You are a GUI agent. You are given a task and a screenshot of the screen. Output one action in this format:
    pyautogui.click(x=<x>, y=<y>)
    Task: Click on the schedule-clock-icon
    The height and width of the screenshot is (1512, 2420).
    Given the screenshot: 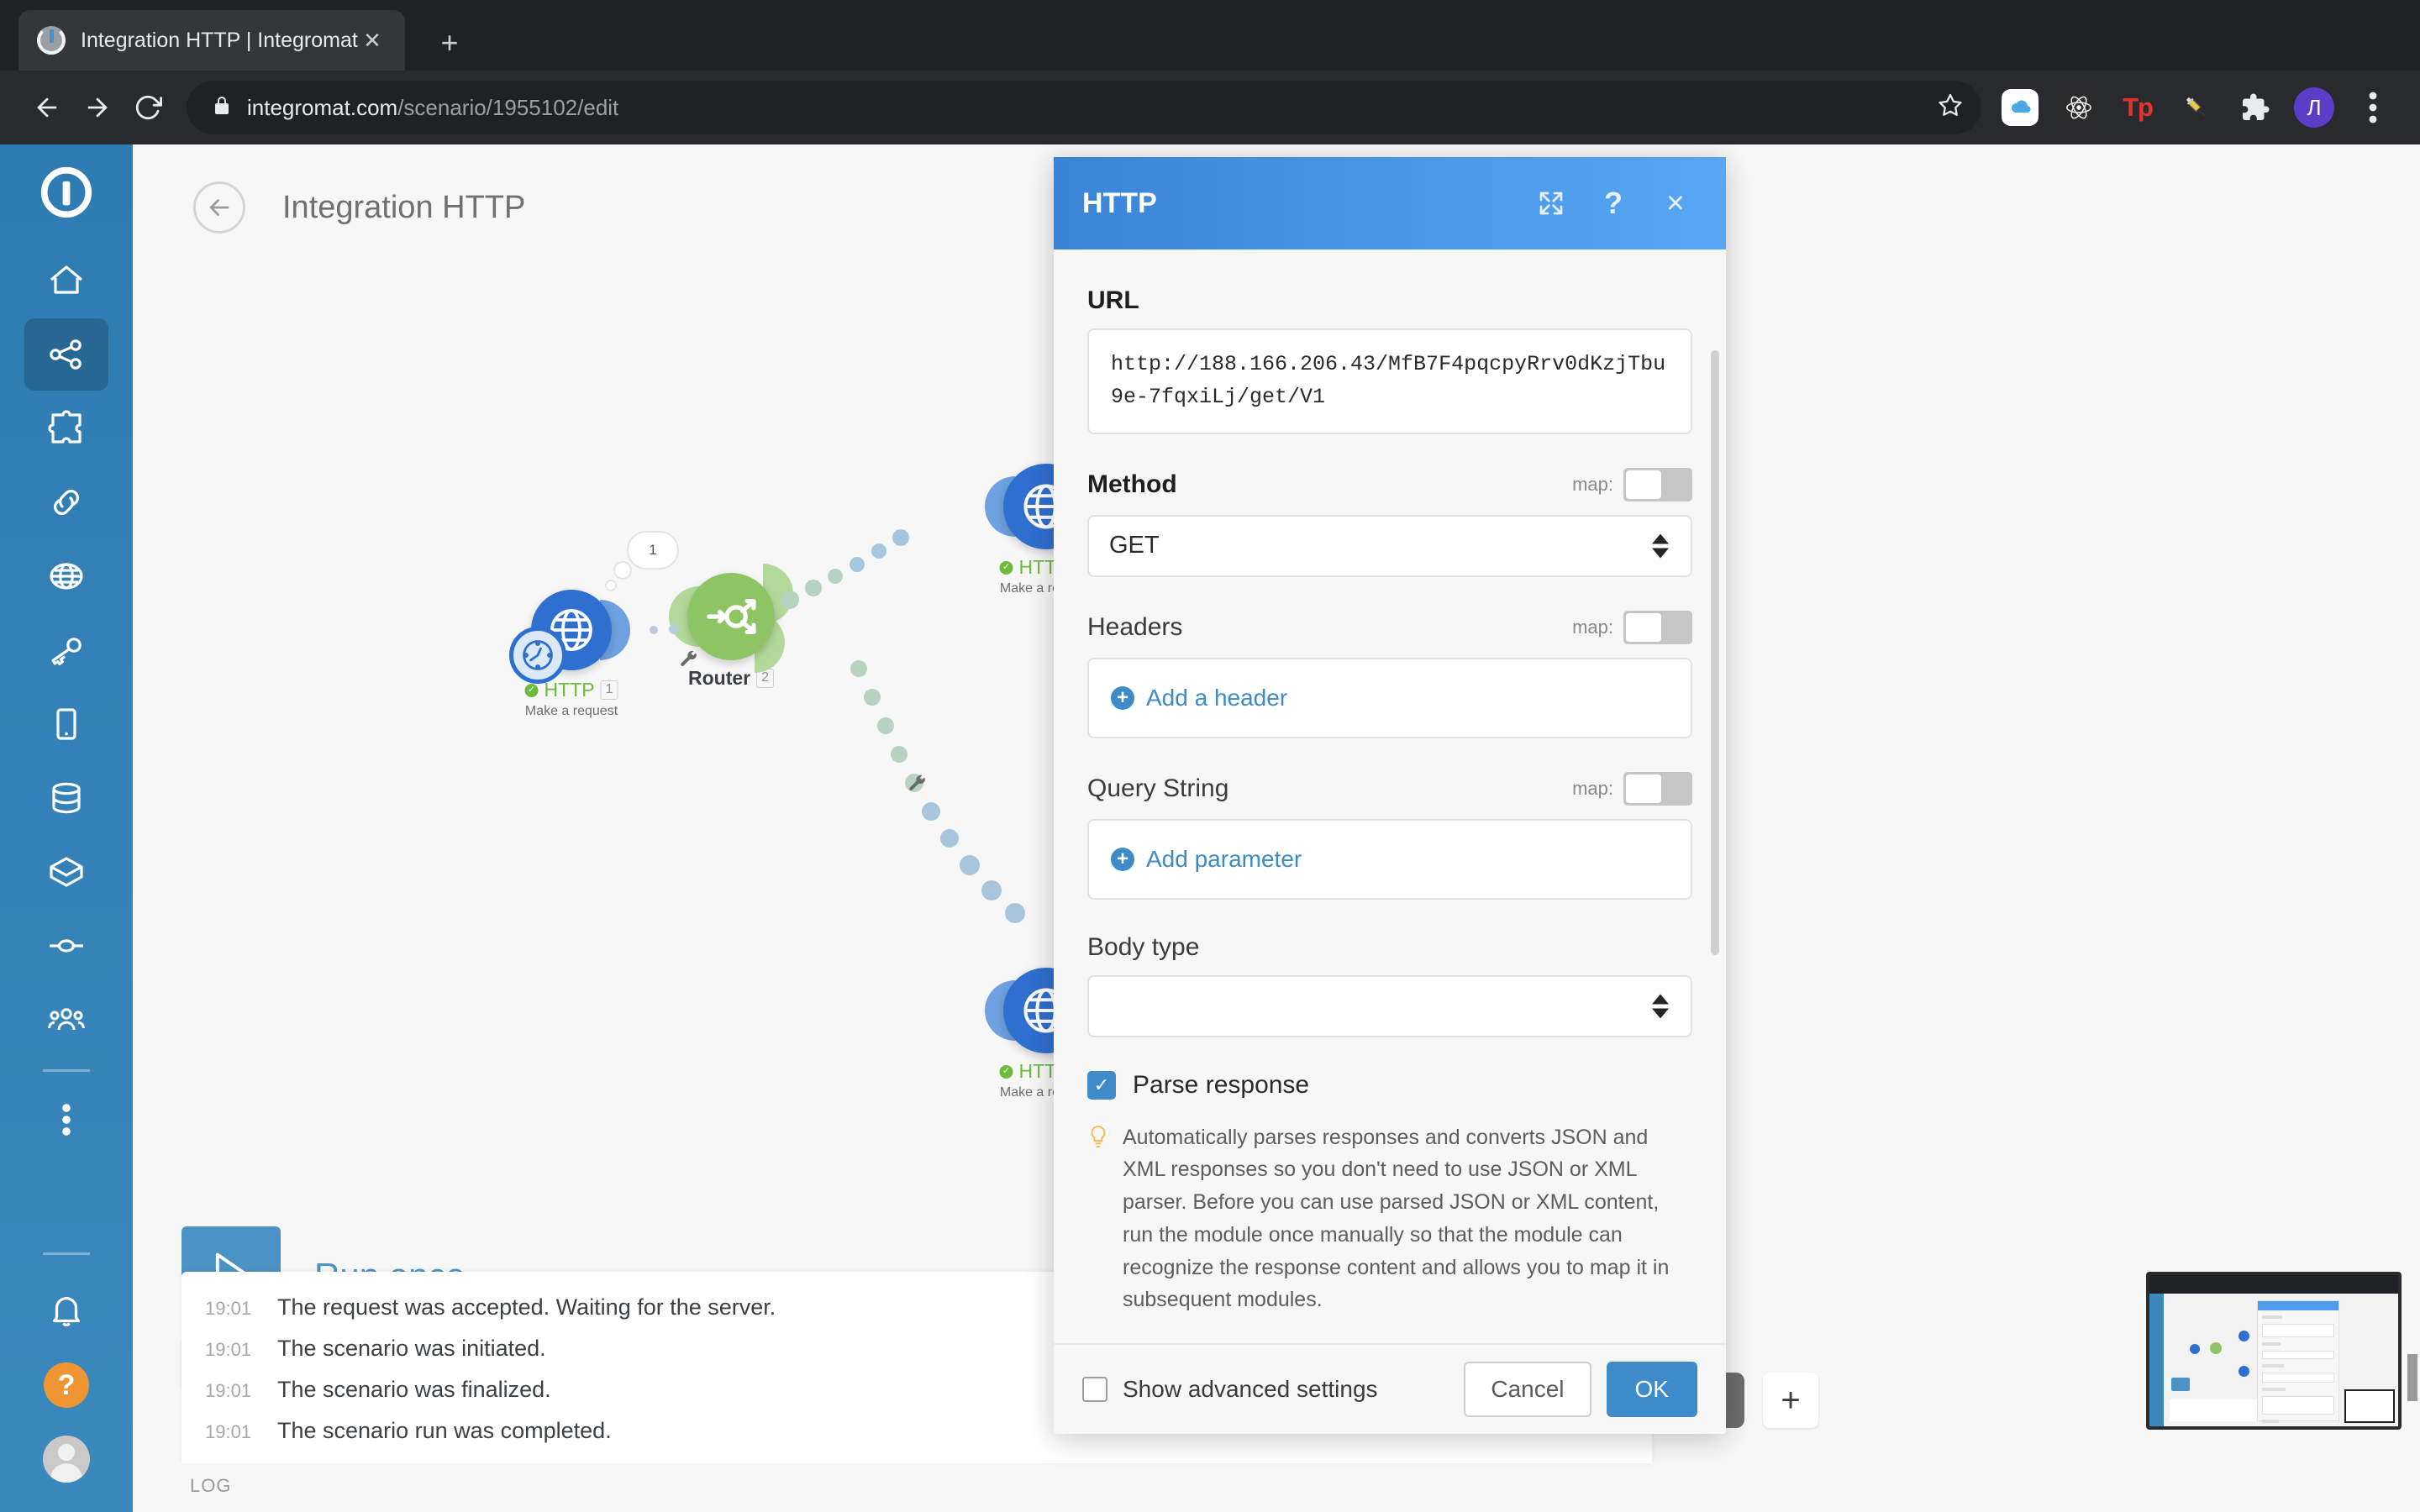 What is the action you would take?
    pyautogui.click(x=537, y=655)
    